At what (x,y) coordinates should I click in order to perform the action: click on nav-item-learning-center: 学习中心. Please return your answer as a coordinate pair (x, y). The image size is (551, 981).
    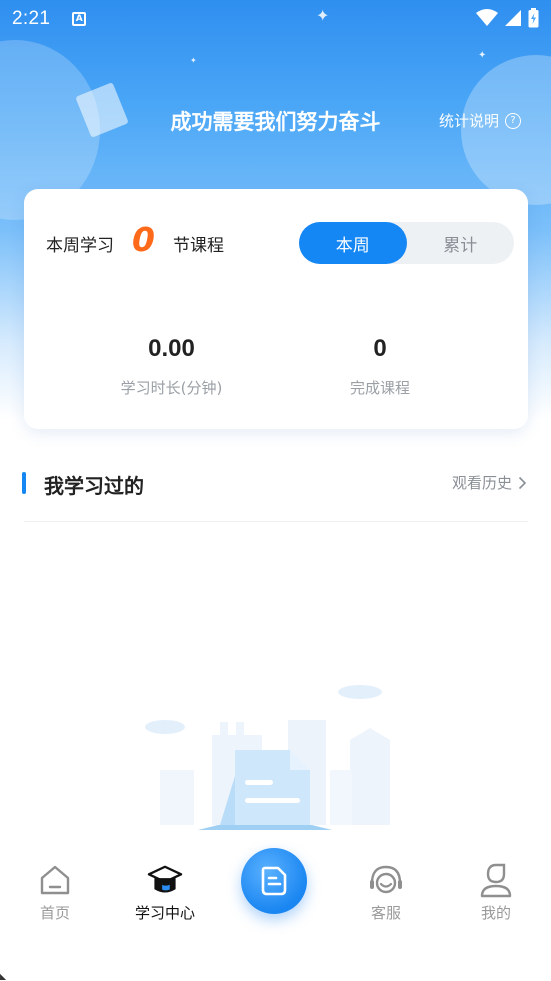
    Looking at the image, I should click on (165, 892).